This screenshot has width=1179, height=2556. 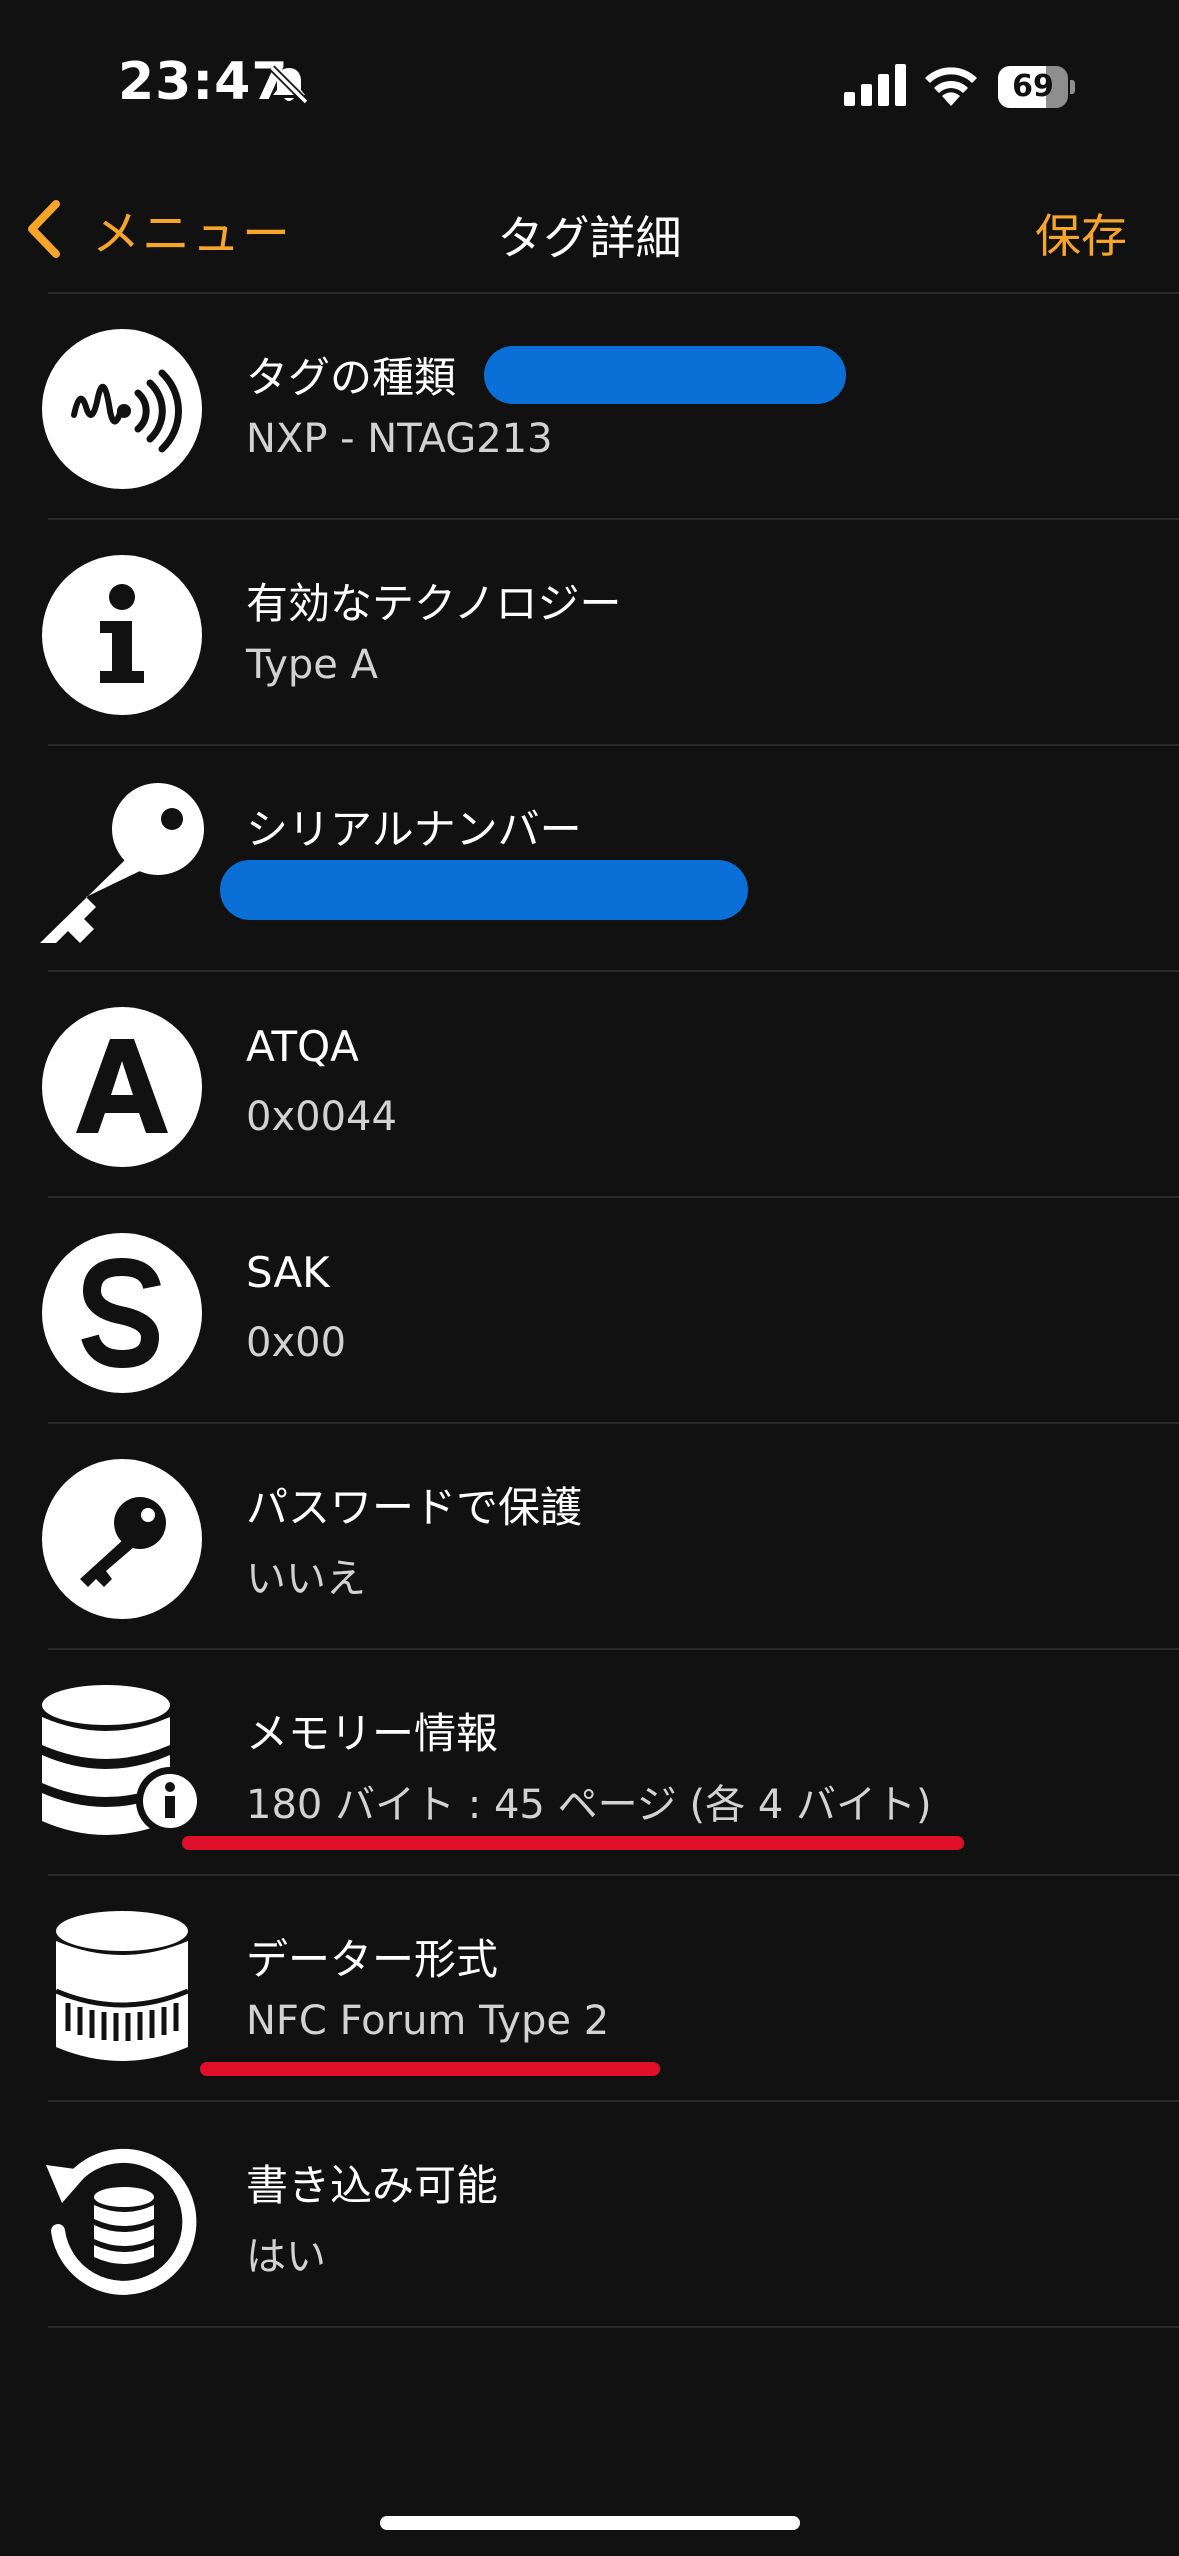 What do you see at coordinates (122, 863) in the screenshot?
I see `key-icon` at bounding box center [122, 863].